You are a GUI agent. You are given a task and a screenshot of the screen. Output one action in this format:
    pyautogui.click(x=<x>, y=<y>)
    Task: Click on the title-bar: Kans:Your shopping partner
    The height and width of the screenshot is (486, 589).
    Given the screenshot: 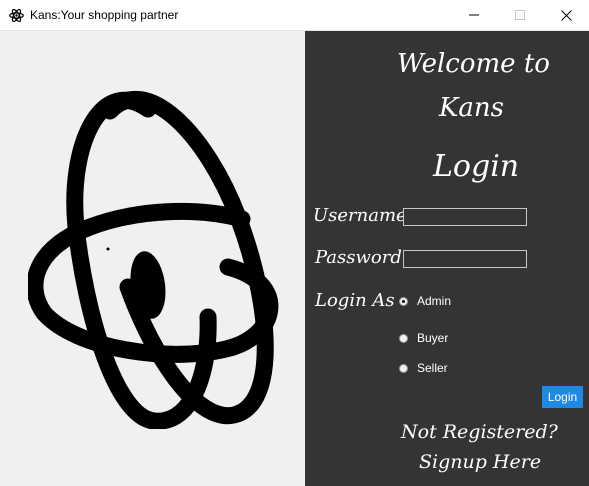 What is the action you would take?
    pyautogui.click(x=294, y=15)
    